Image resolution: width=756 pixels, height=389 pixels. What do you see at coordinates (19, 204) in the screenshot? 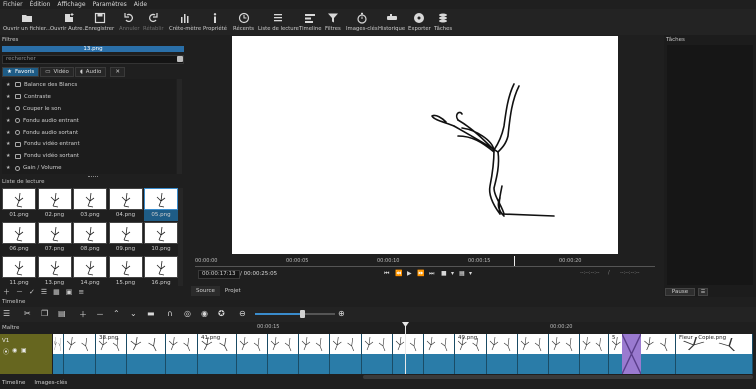
I see `playlist-item: 01.png` at bounding box center [19, 204].